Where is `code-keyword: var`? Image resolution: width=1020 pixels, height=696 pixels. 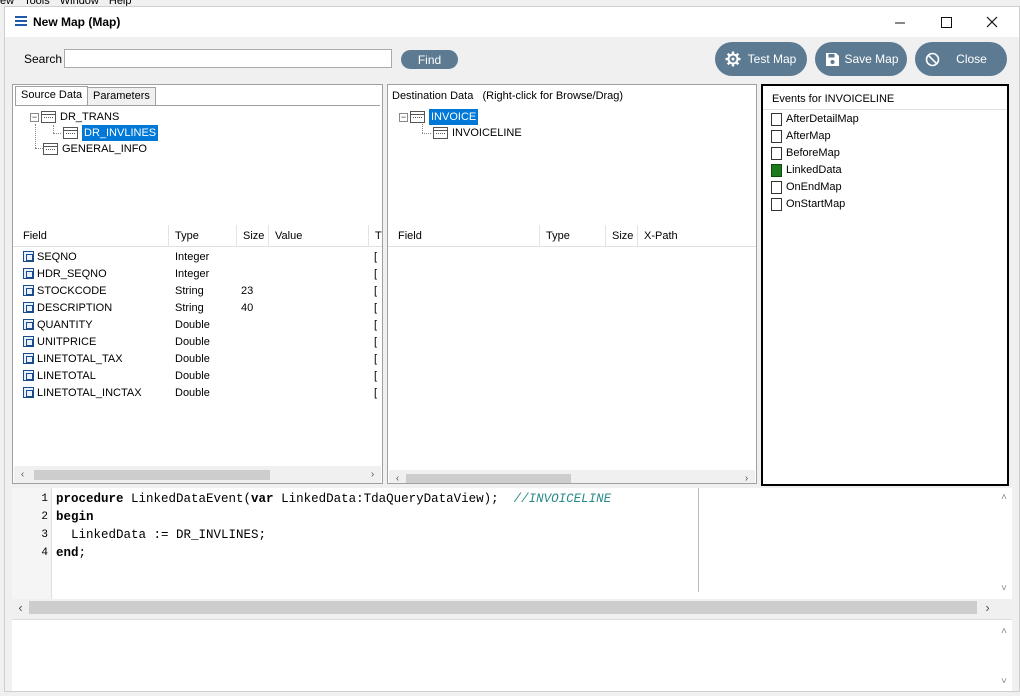
code-keyword: var is located at coordinates (262, 499).